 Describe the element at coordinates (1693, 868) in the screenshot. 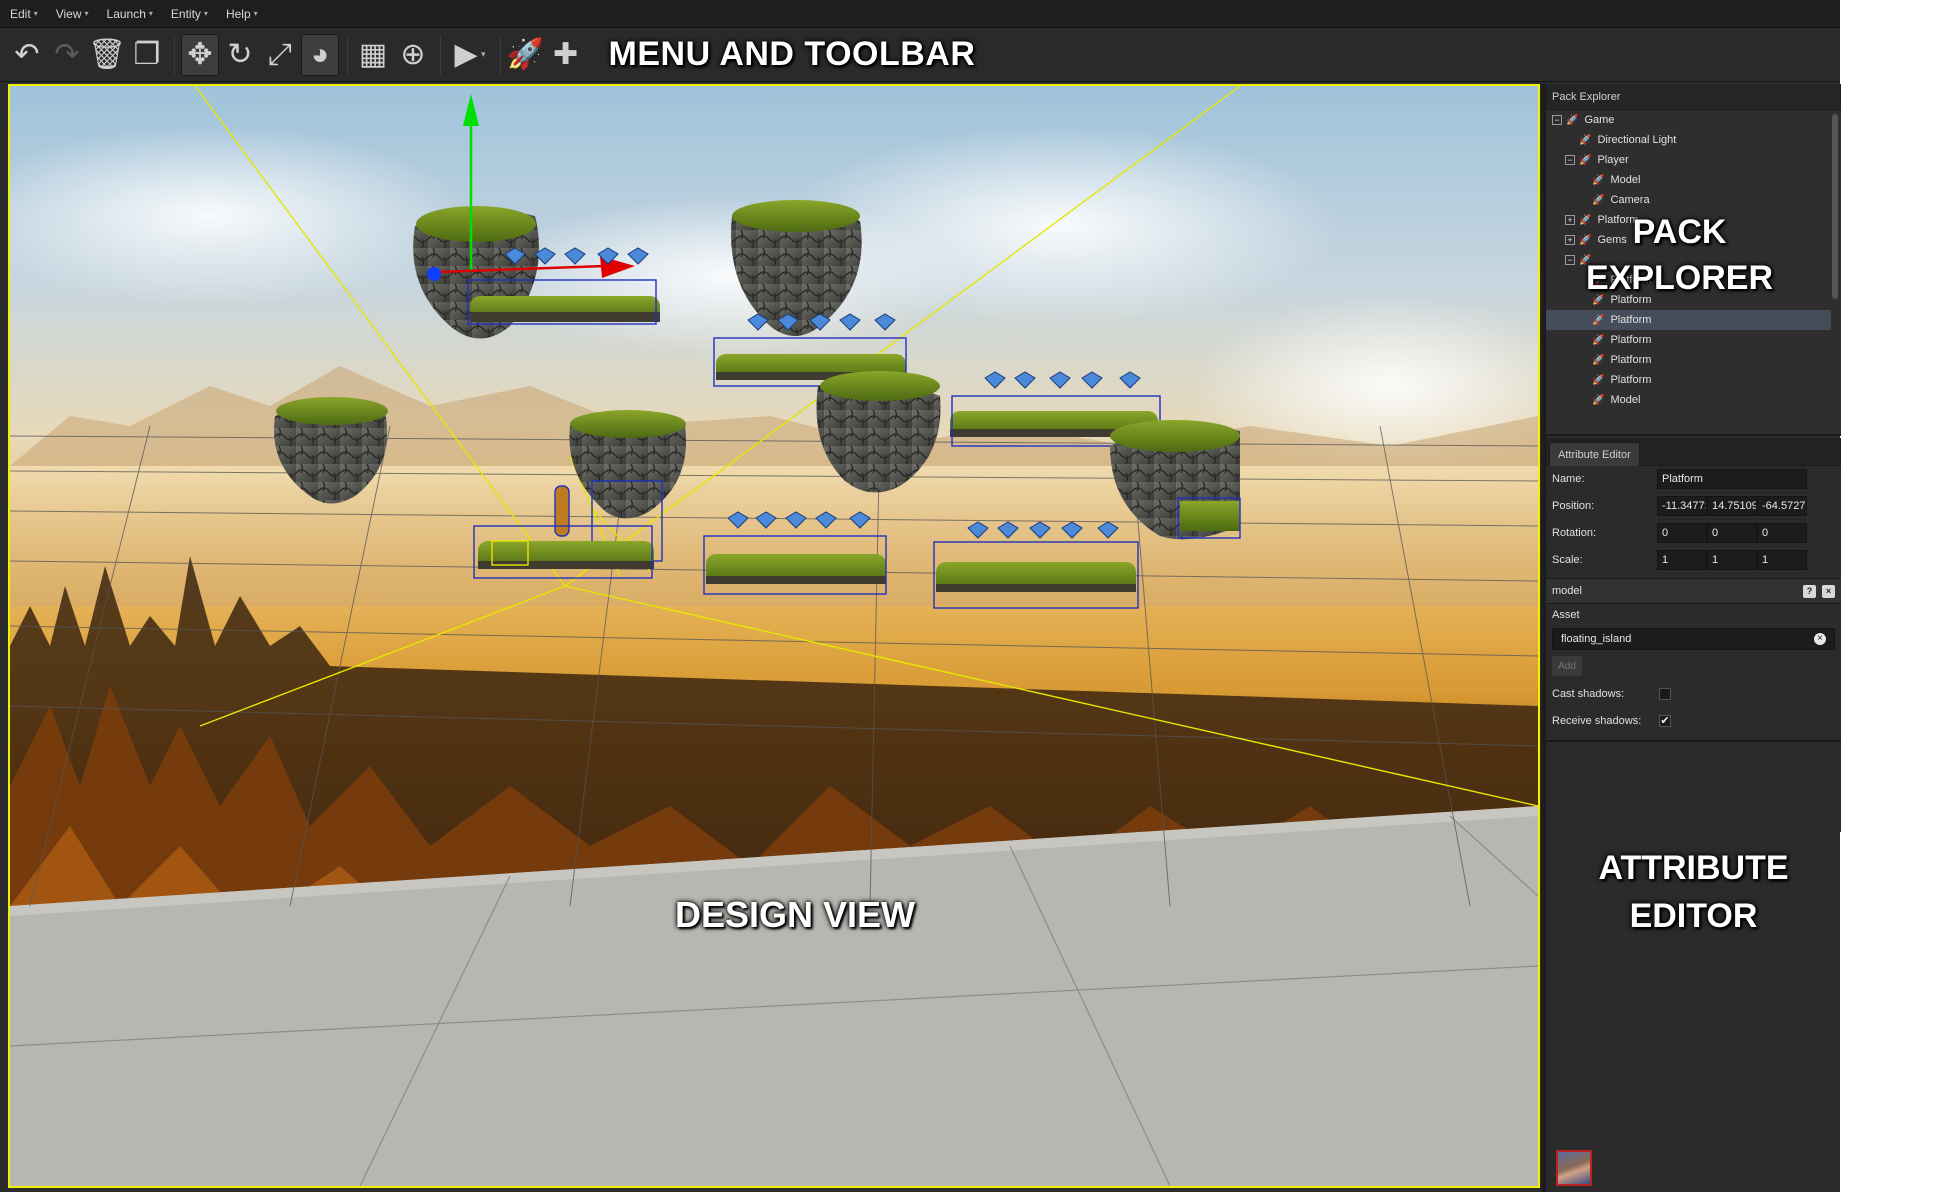

I see `attribute-editor-annotation-line1: ATTRIBUTE` at that location.